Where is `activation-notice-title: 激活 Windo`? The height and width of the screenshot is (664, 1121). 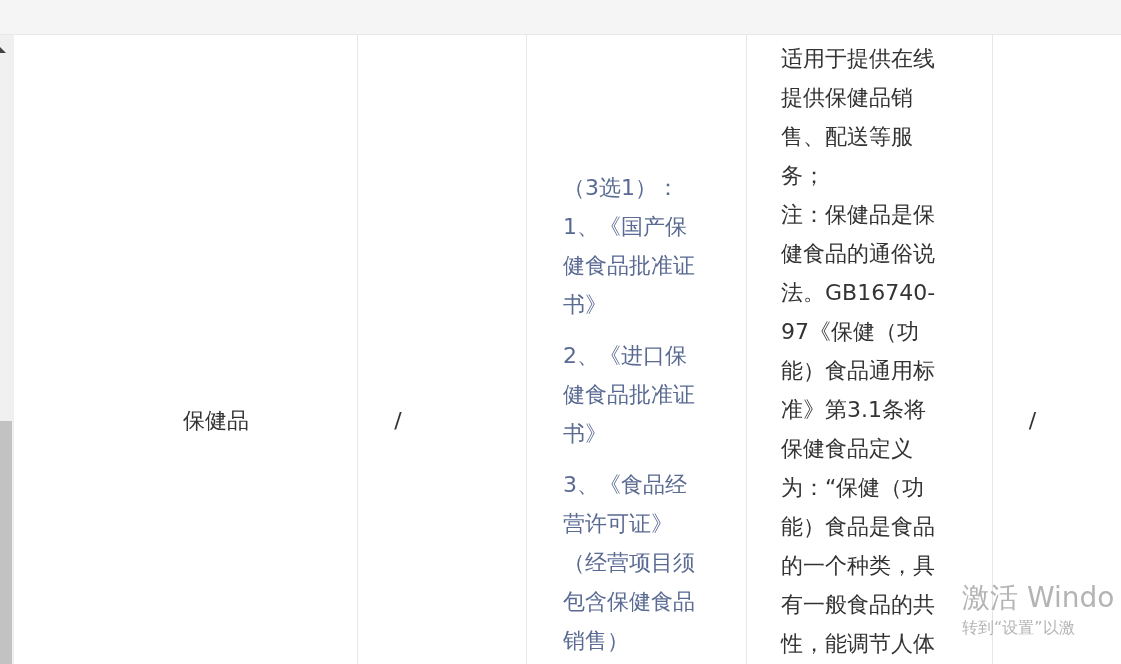 activation-notice-title: 激活 Windo is located at coordinates (1038, 598).